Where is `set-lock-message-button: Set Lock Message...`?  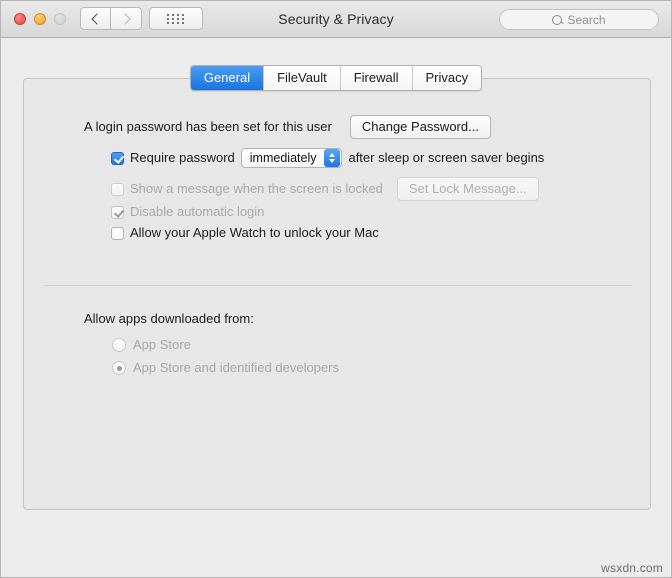
set-lock-message-button: Set Lock Message... is located at coordinates (467, 189).